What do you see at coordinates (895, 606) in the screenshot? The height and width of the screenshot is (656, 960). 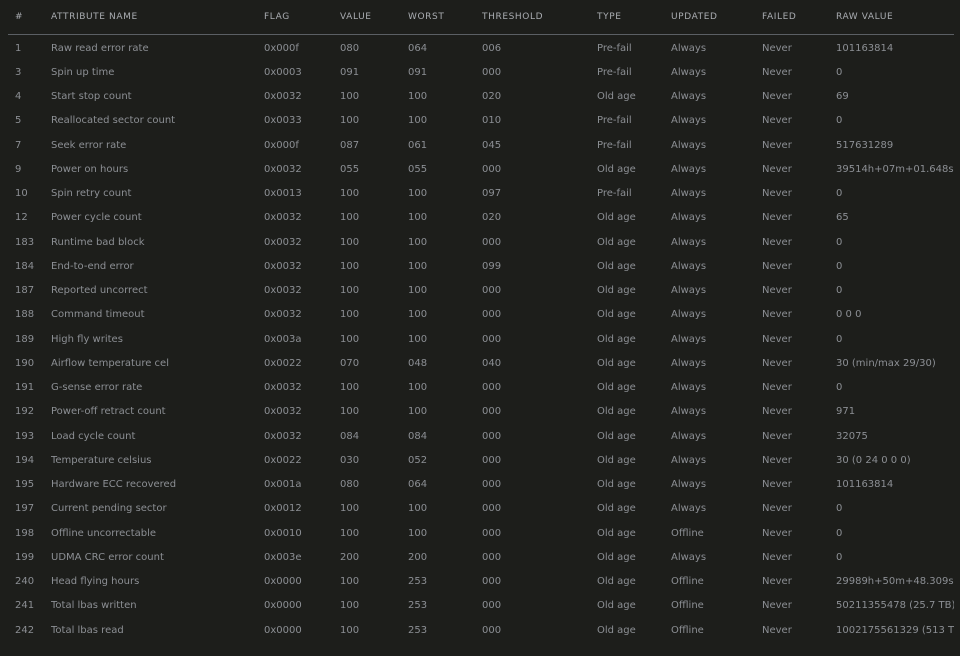 I see `cell-raw-value: 50211355478 (25.7 TB)` at bounding box center [895, 606].